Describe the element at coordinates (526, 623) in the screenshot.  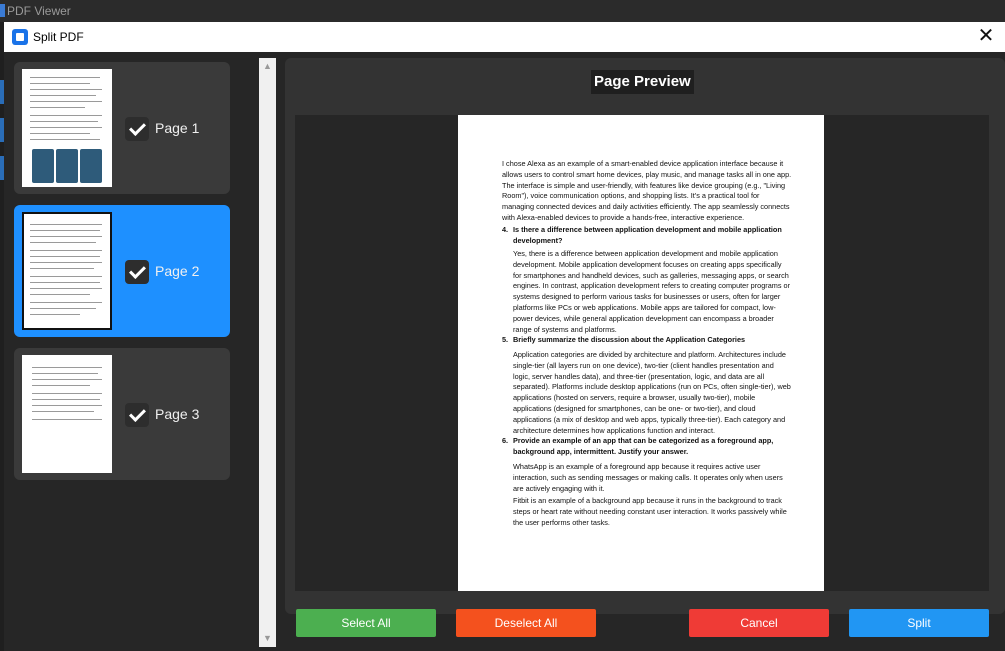
I see `deselect-all-button: Deselect All` at that location.